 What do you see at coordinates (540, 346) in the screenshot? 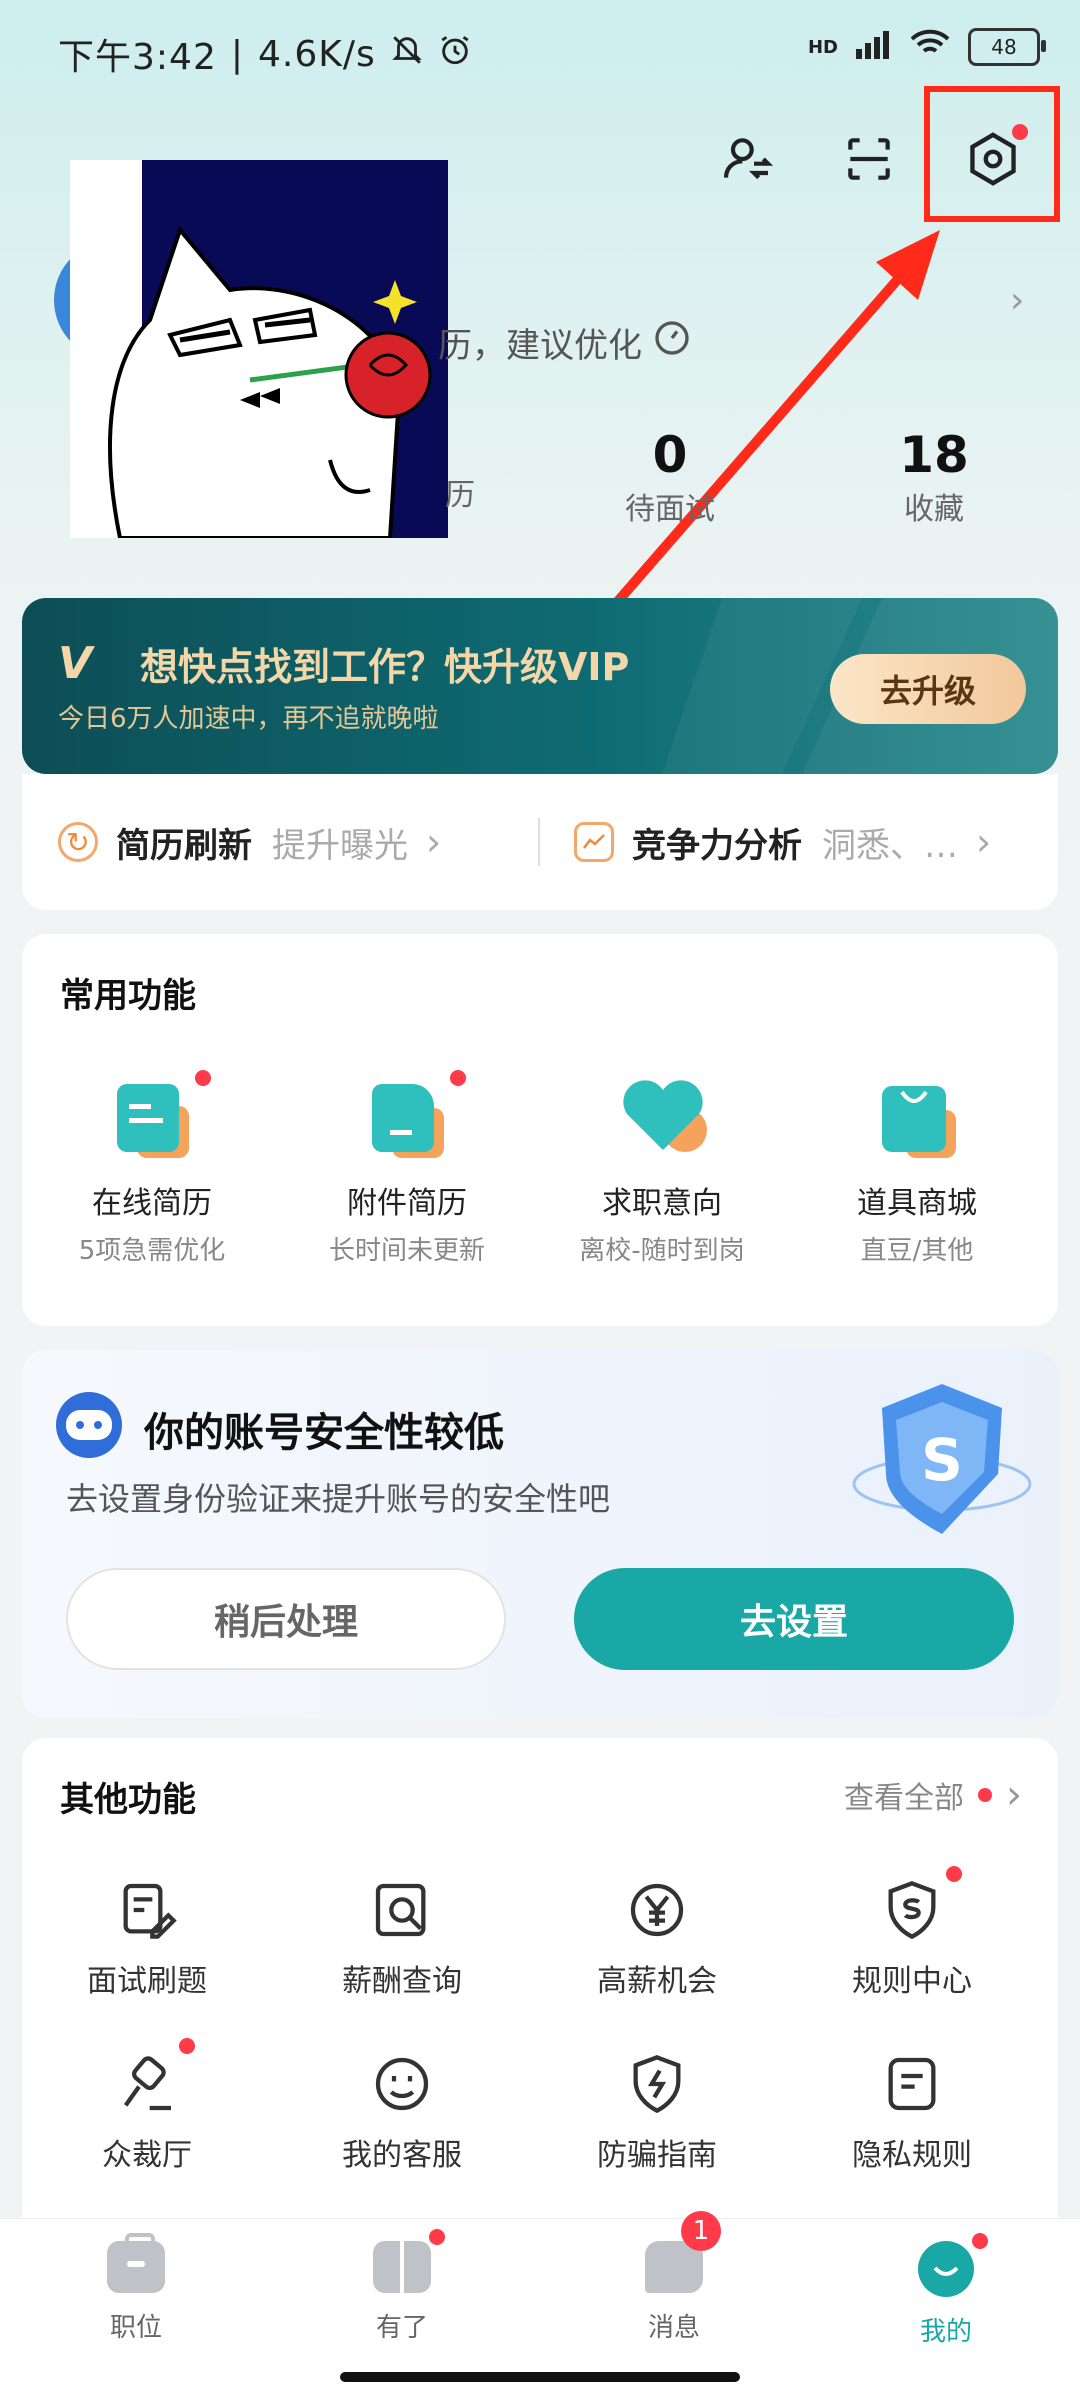
I see `profile-tip-text: 历，建议优化` at bounding box center [540, 346].